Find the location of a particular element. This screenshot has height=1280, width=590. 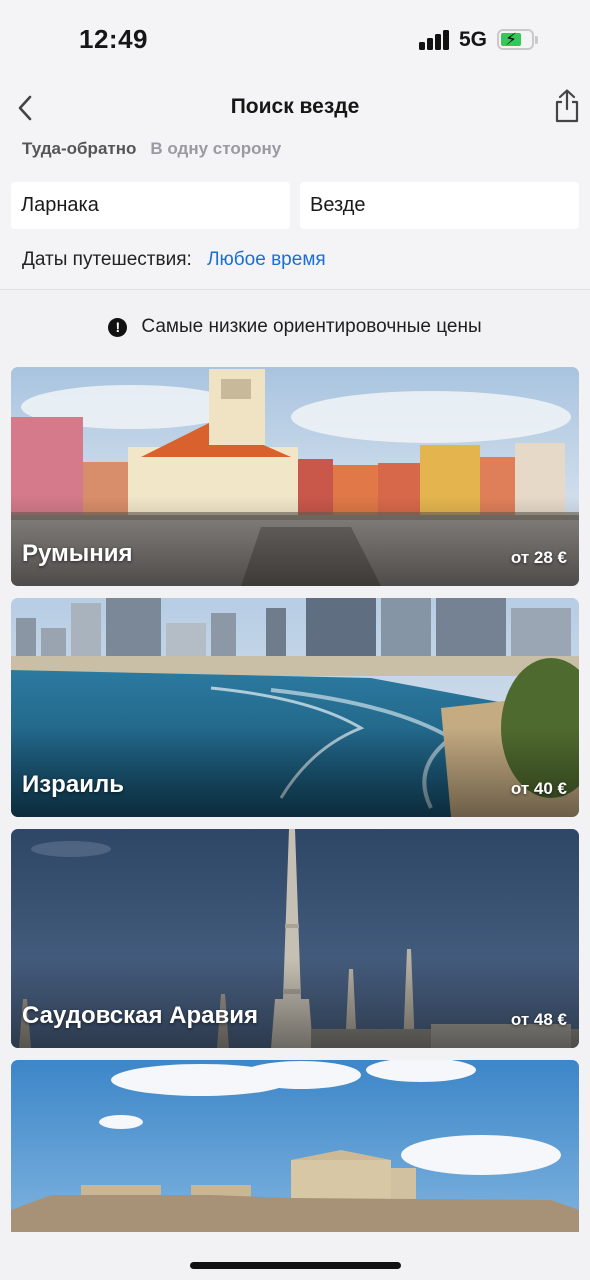

home-indicator is located at coordinates (295, 1265).